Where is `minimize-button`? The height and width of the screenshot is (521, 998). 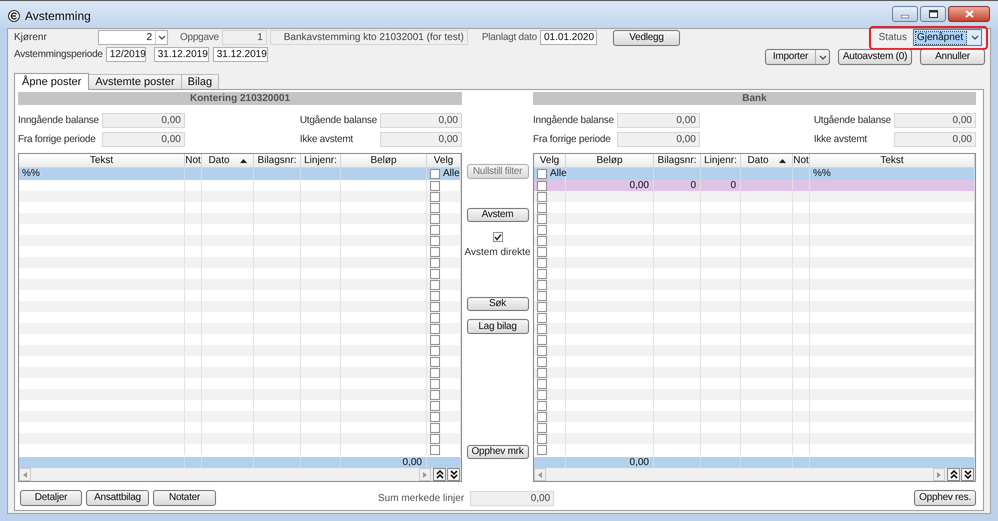 minimize-button is located at coordinates (905, 14).